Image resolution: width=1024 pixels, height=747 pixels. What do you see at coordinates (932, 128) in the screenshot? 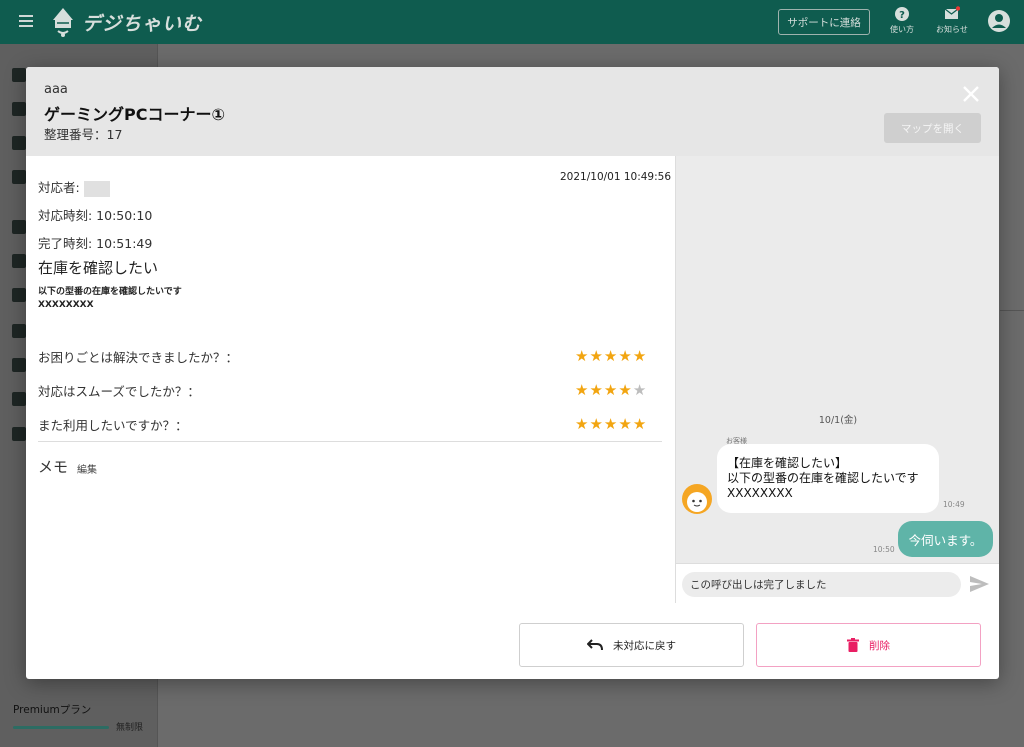
I see `open-map-button: マップを開く` at bounding box center [932, 128].